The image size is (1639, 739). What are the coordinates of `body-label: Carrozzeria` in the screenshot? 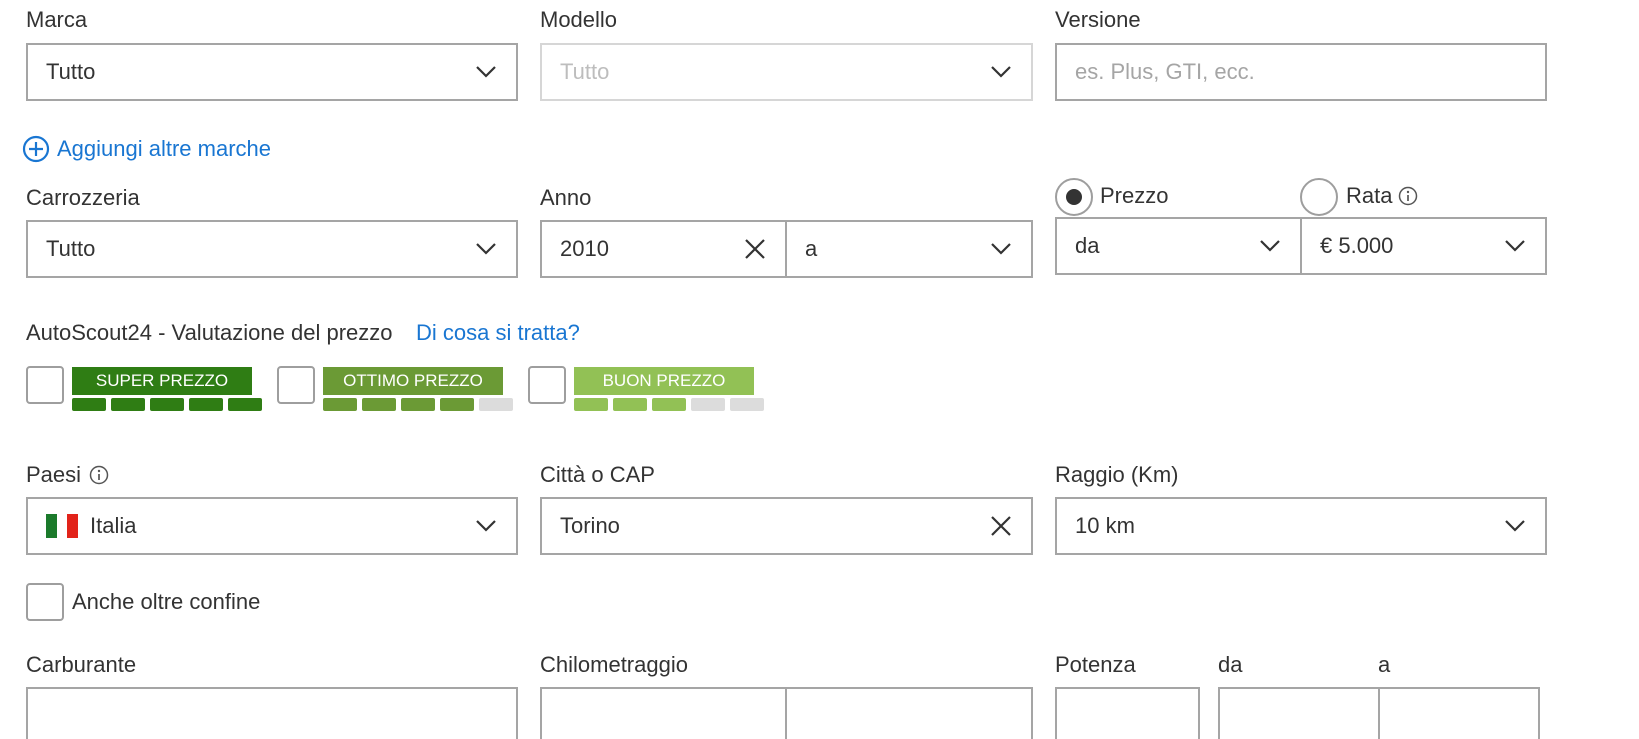 It's located at (83, 197).